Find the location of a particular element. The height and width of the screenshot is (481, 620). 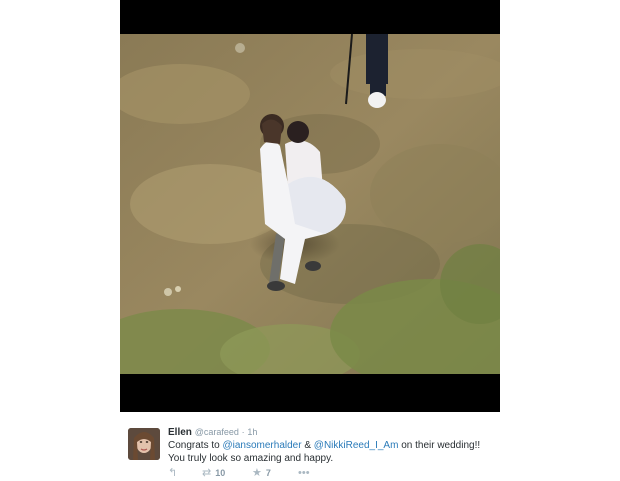

retweet-icon: ⇄ is located at coordinates (207, 473).